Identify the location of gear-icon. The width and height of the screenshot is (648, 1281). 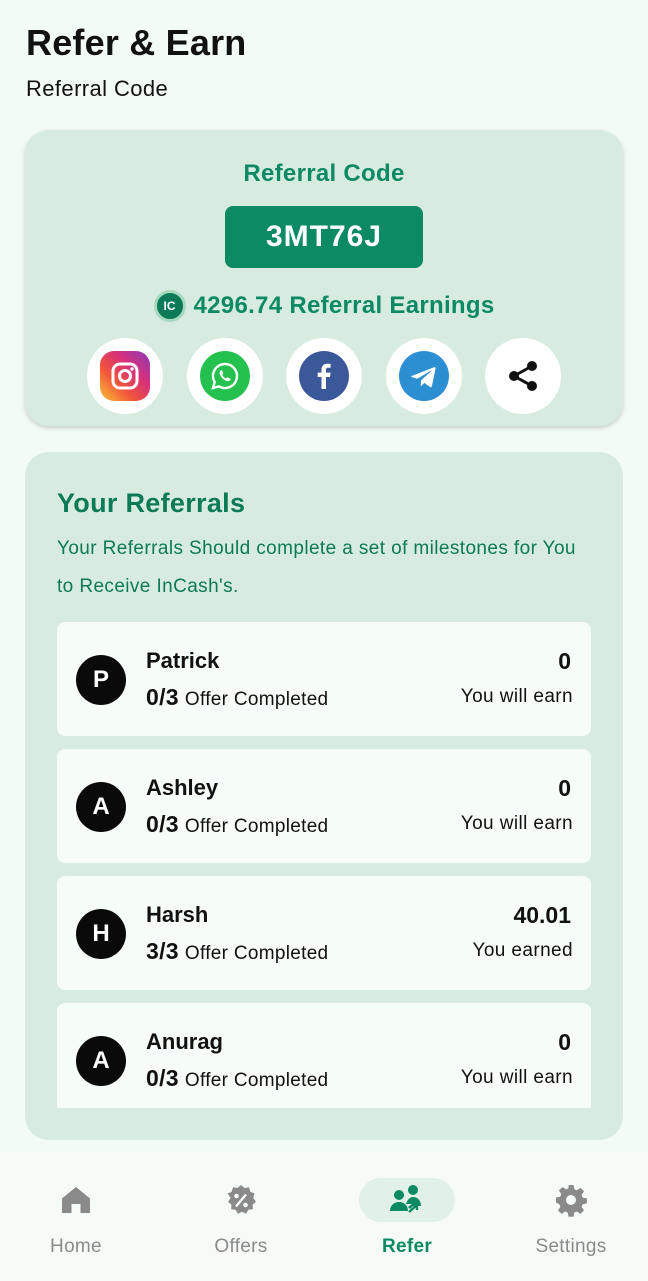
(571, 1200).